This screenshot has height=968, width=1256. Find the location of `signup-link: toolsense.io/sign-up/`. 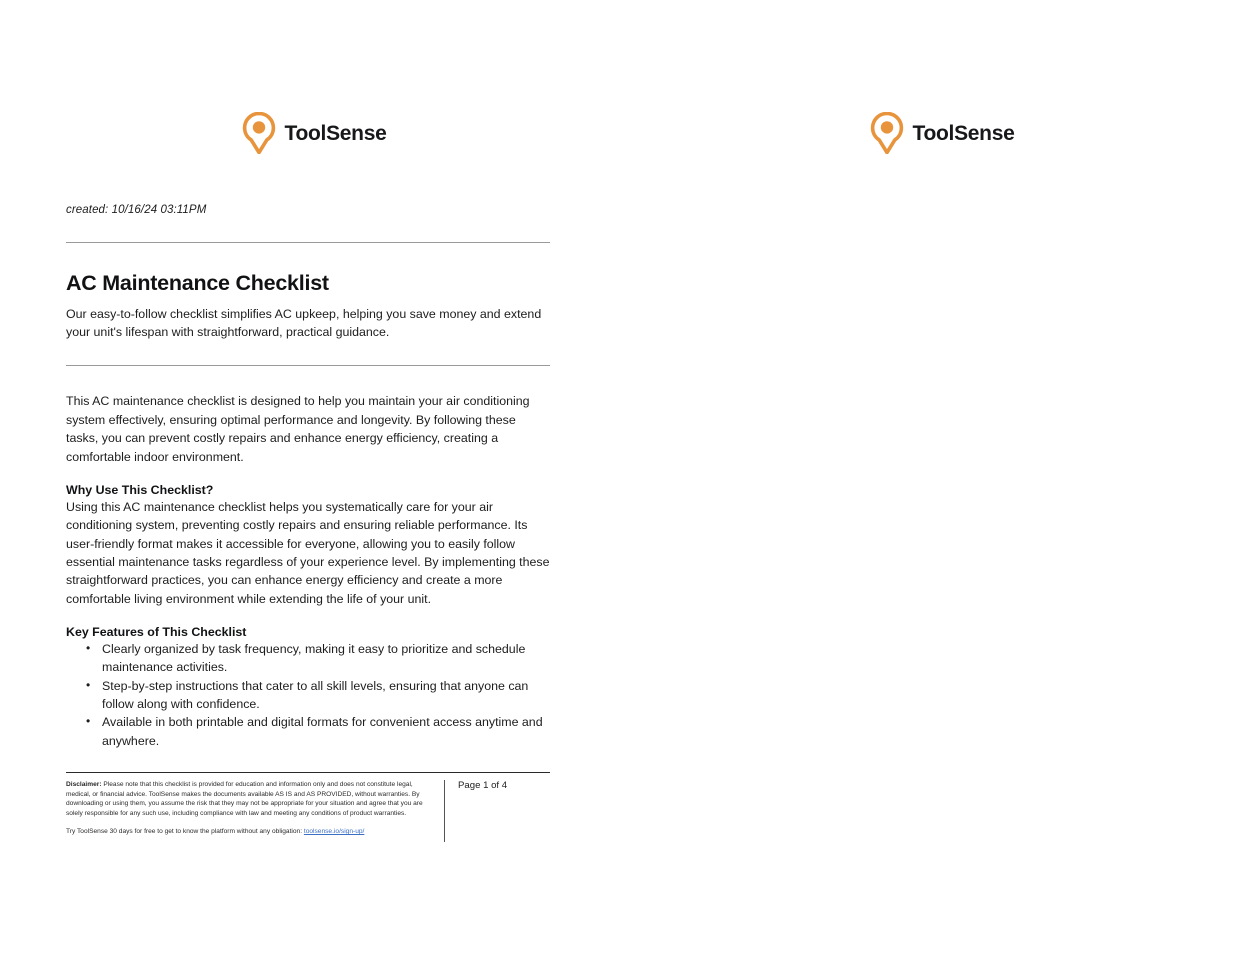

signup-link: toolsense.io/sign-up/ is located at coordinates (334, 831).